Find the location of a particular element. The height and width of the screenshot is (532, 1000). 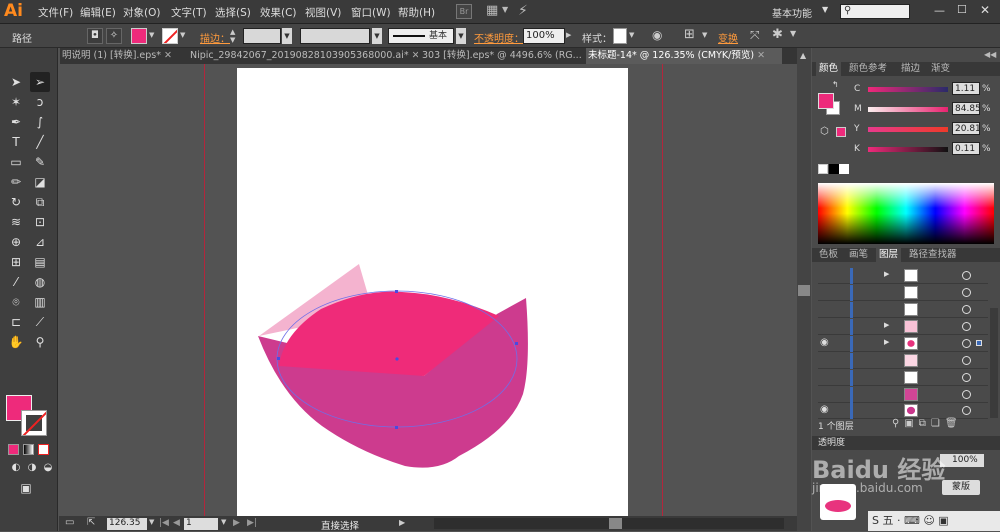

maximize-button: ☐ is located at coordinates (962, 9).